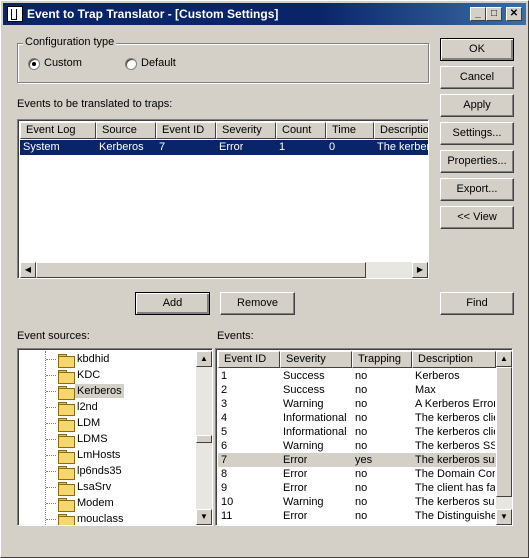 This screenshot has width=529, height=558. I want to click on trap-list-hscrollbar: ◀ ▶, so click(224, 270).